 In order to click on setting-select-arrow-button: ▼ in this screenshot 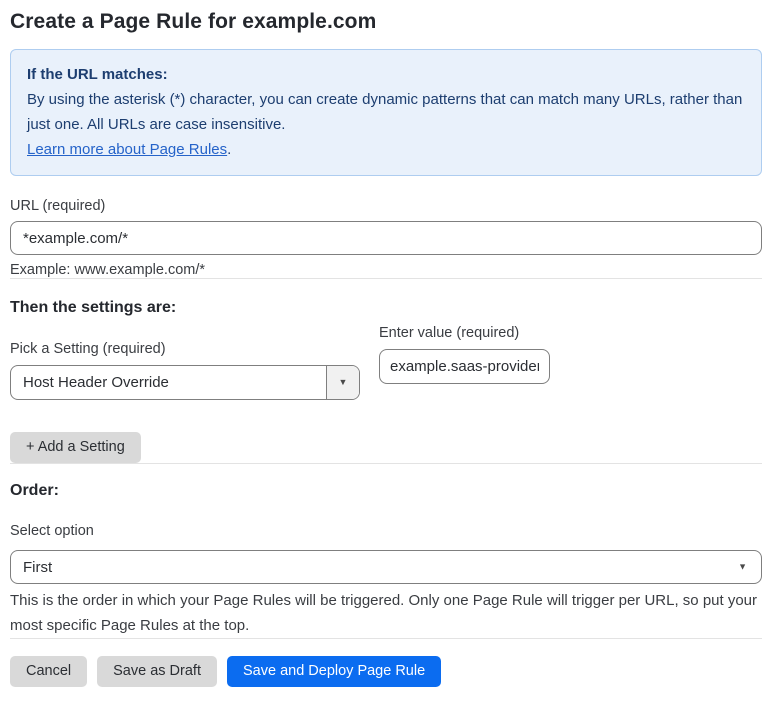, I will do `click(342, 382)`.